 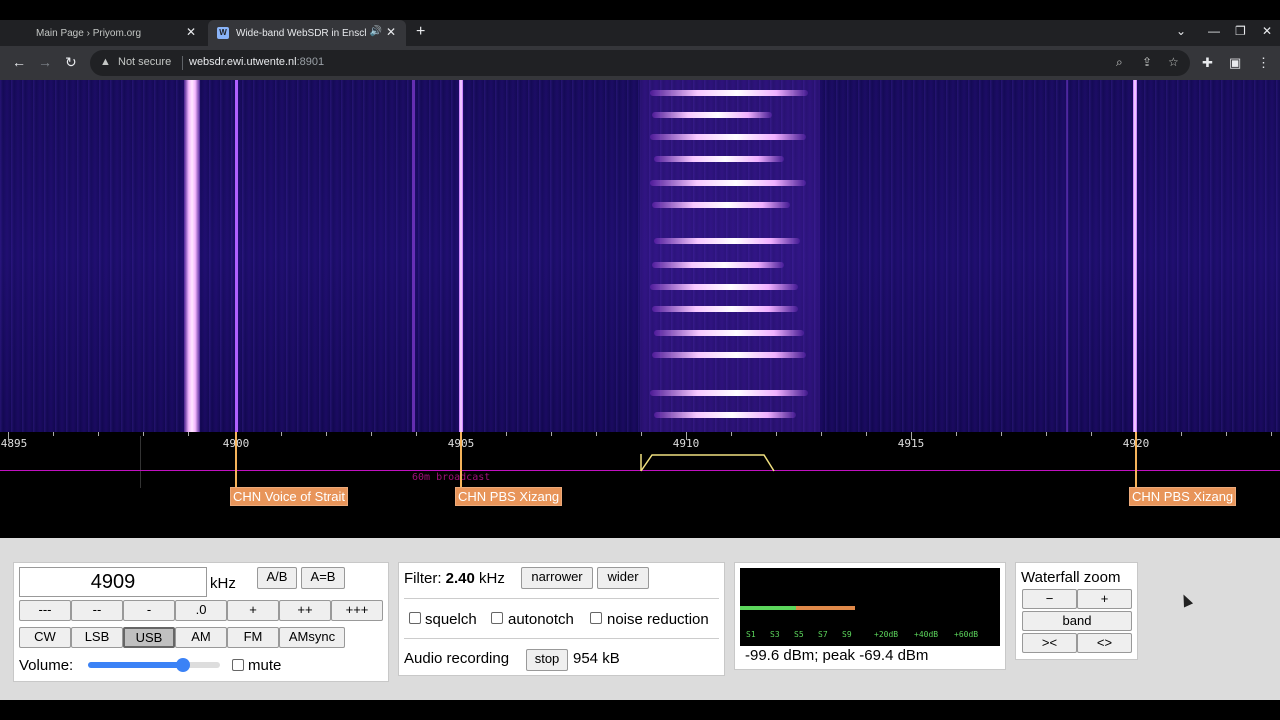 What do you see at coordinates (926, 634) in the screenshot?
I see `smeter-scale-label: +40dB` at bounding box center [926, 634].